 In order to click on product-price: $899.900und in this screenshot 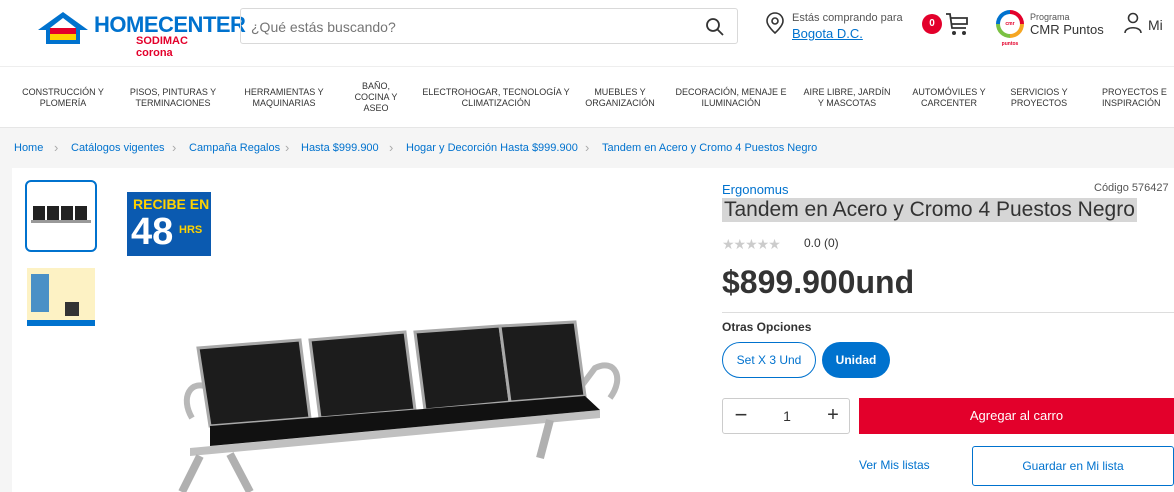, I will do `click(818, 282)`.